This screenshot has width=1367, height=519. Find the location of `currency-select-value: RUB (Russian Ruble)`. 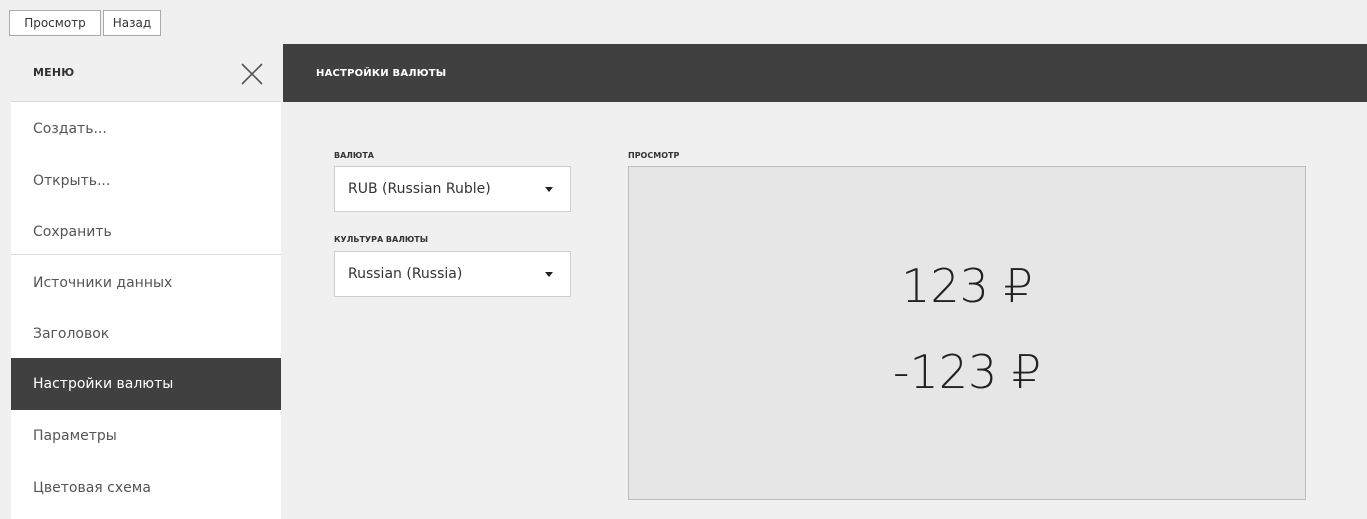

currency-select-value: RUB (Russian Ruble) is located at coordinates (419, 189).